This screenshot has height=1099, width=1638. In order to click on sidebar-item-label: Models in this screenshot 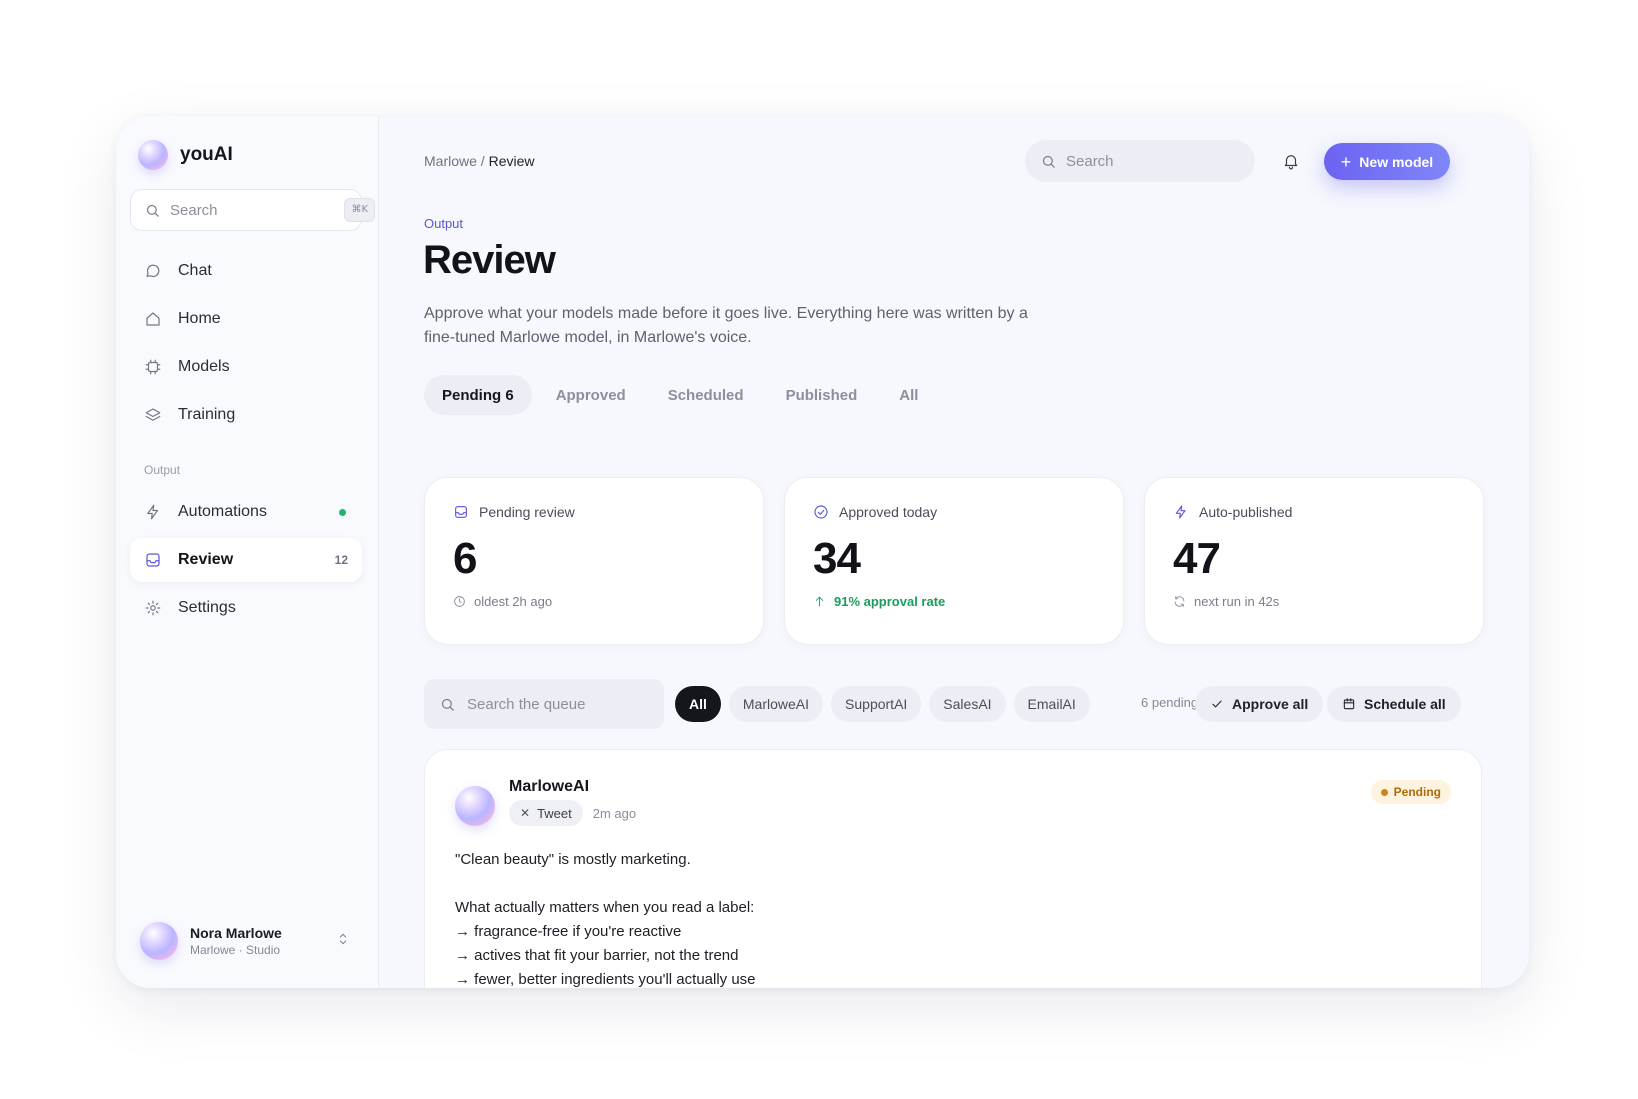, I will do `click(204, 366)`.